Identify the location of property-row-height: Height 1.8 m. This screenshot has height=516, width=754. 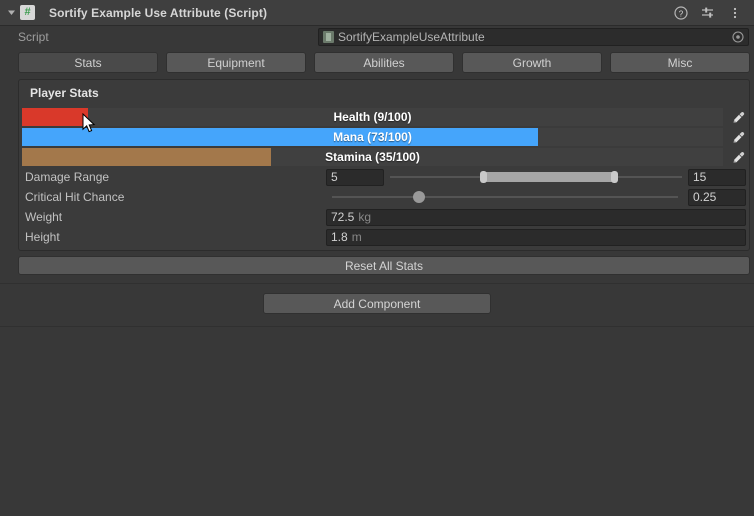
(384, 237).